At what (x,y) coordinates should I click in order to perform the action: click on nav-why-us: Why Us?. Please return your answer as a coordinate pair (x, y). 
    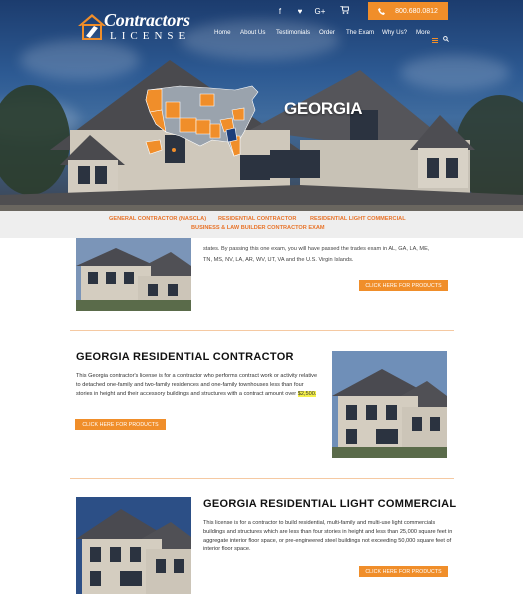
    Looking at the image, I should click on (394, 32).